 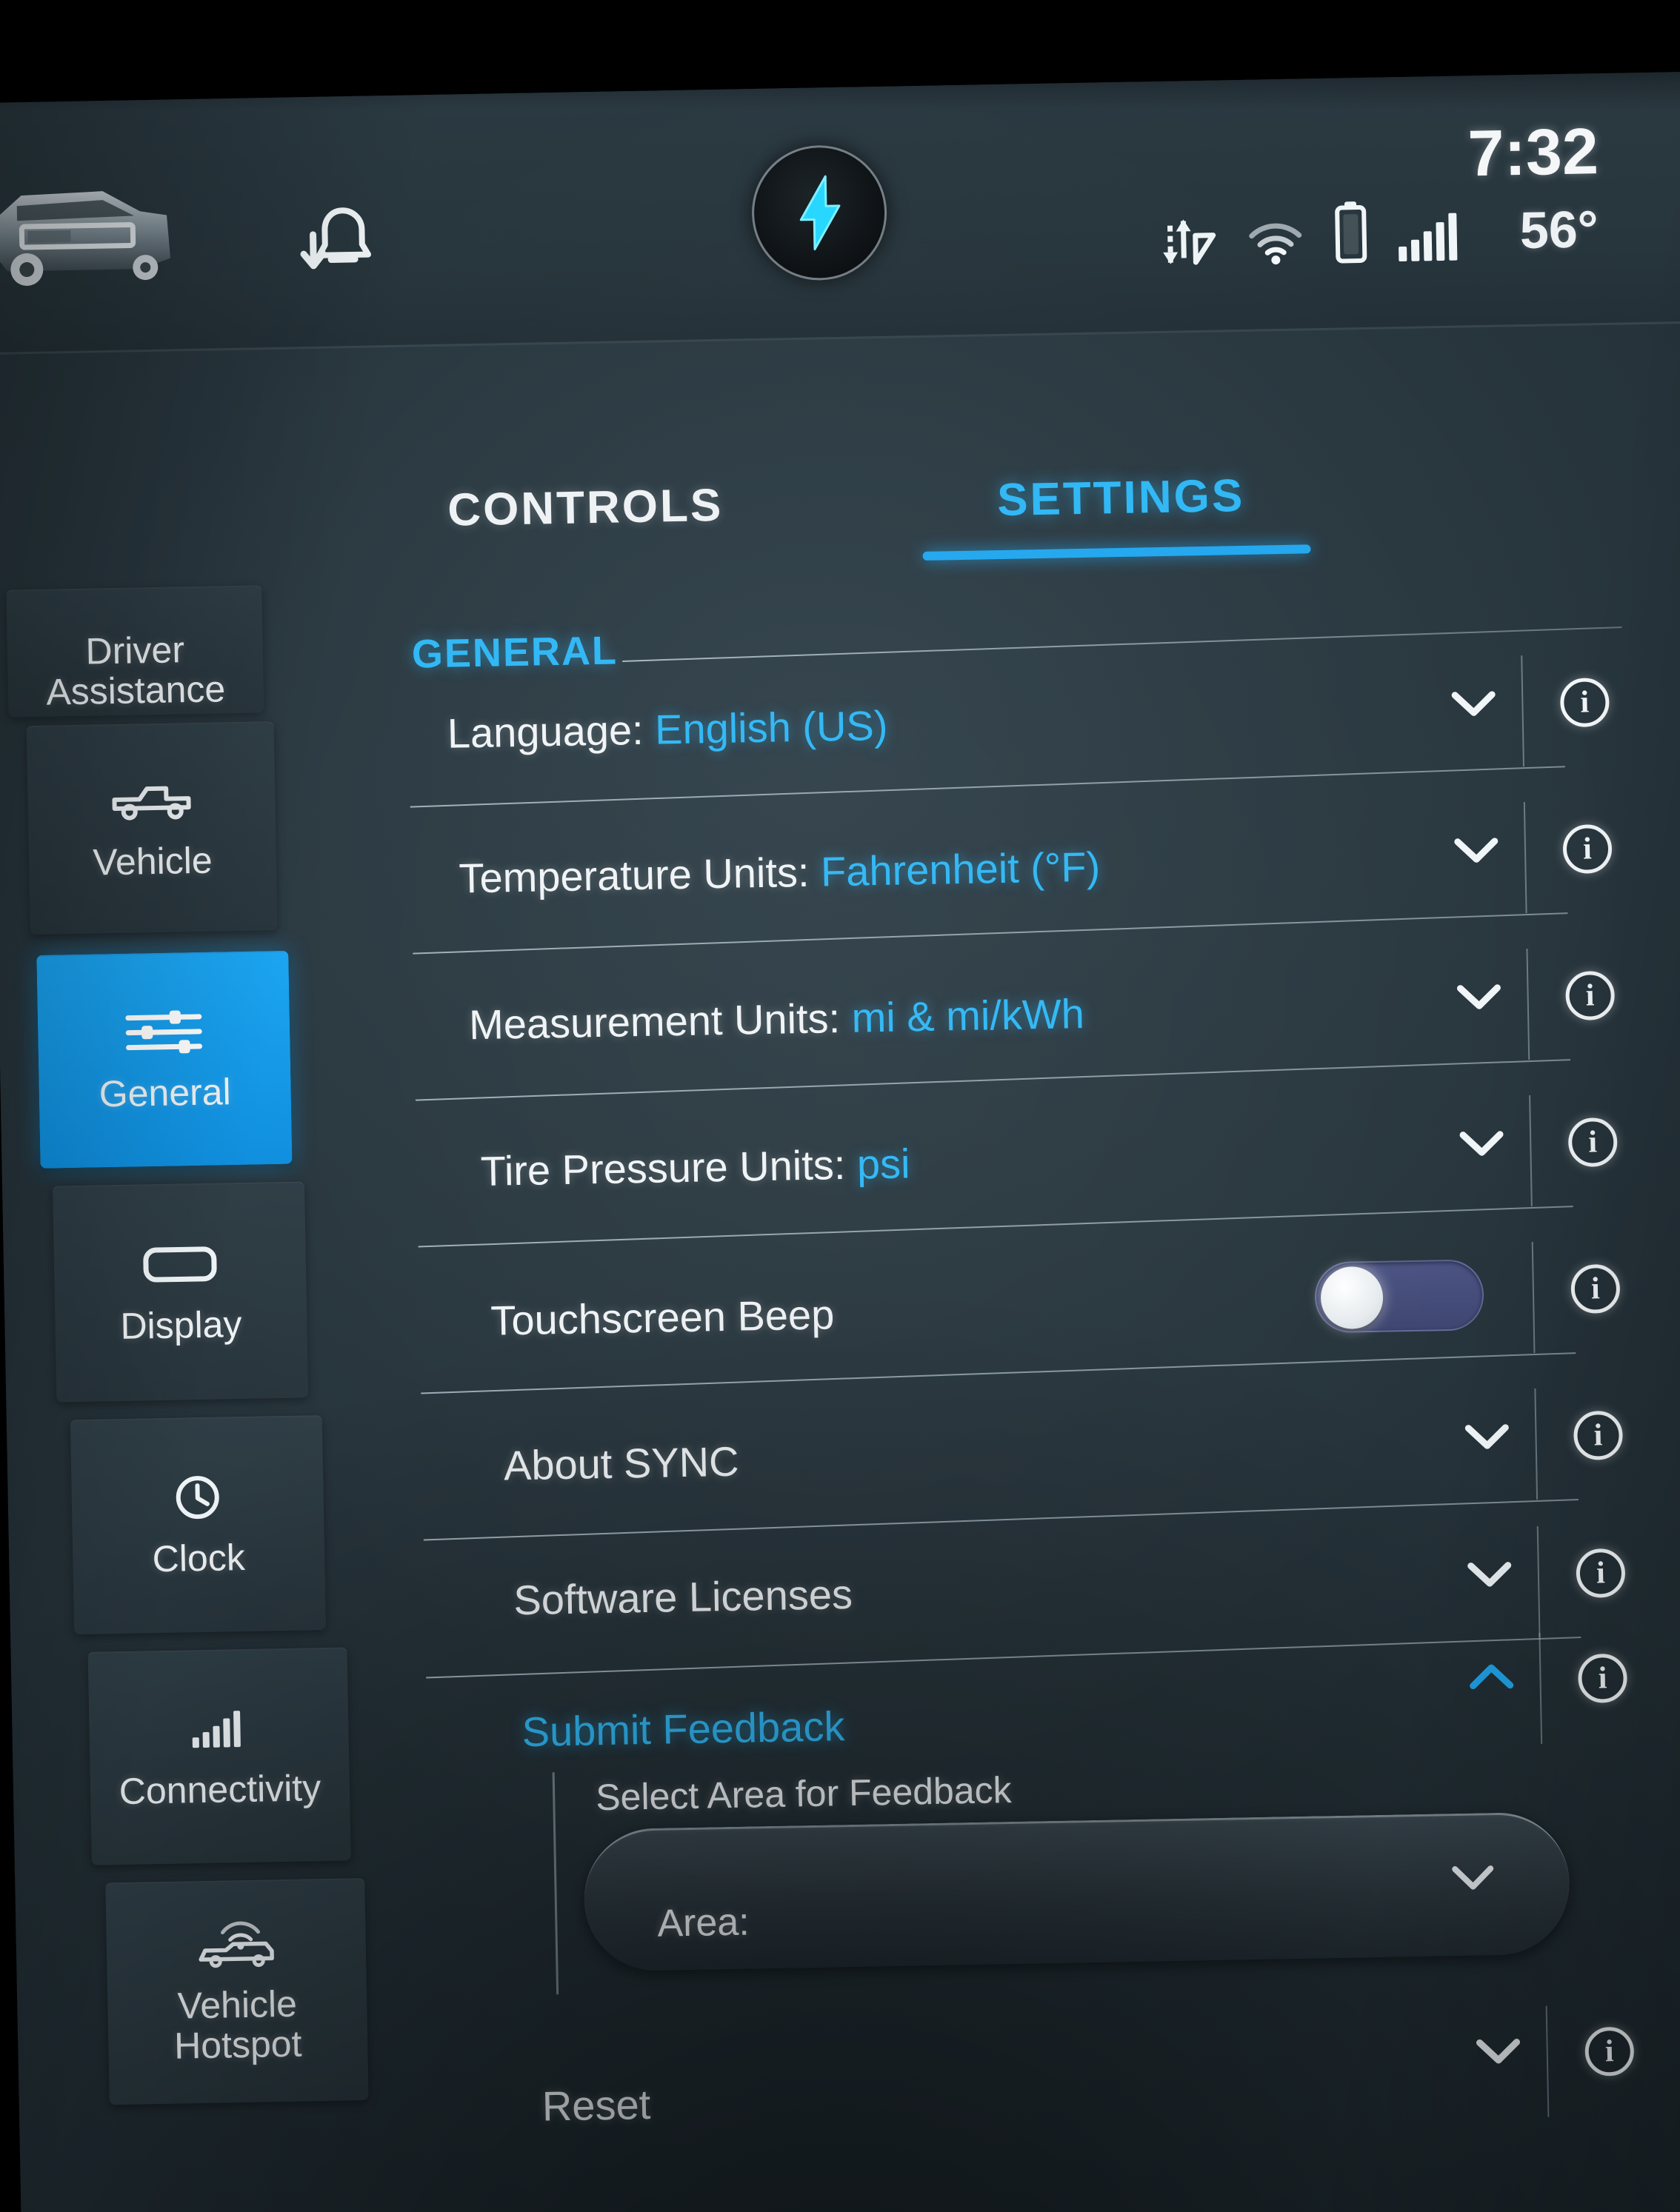 I want to click on row-label-text: Temperature Units:, so click(x=634, y=875).